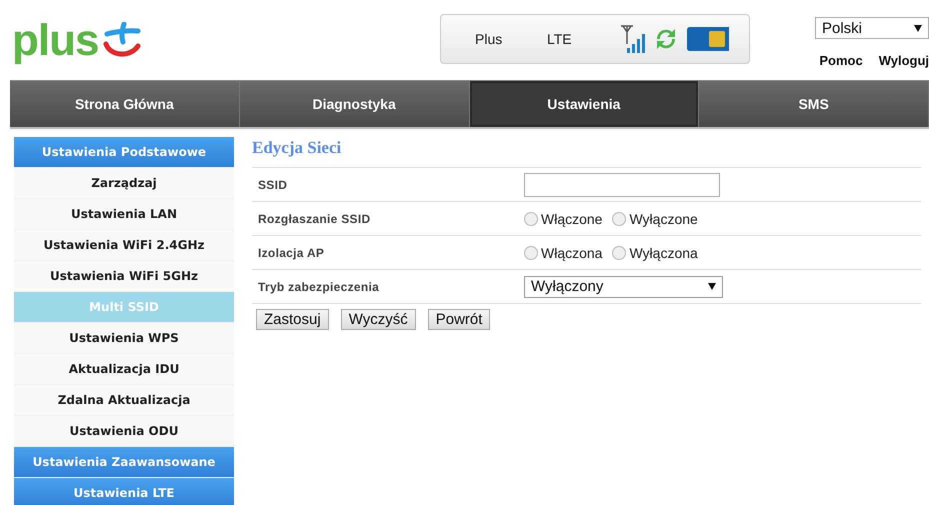 The height and width of the screenshot is (505, 929). What do you see at coordinates (291, 253) in the screenshot?
I see `field-label: Izolacja AP` at bounding box center [291, 253].